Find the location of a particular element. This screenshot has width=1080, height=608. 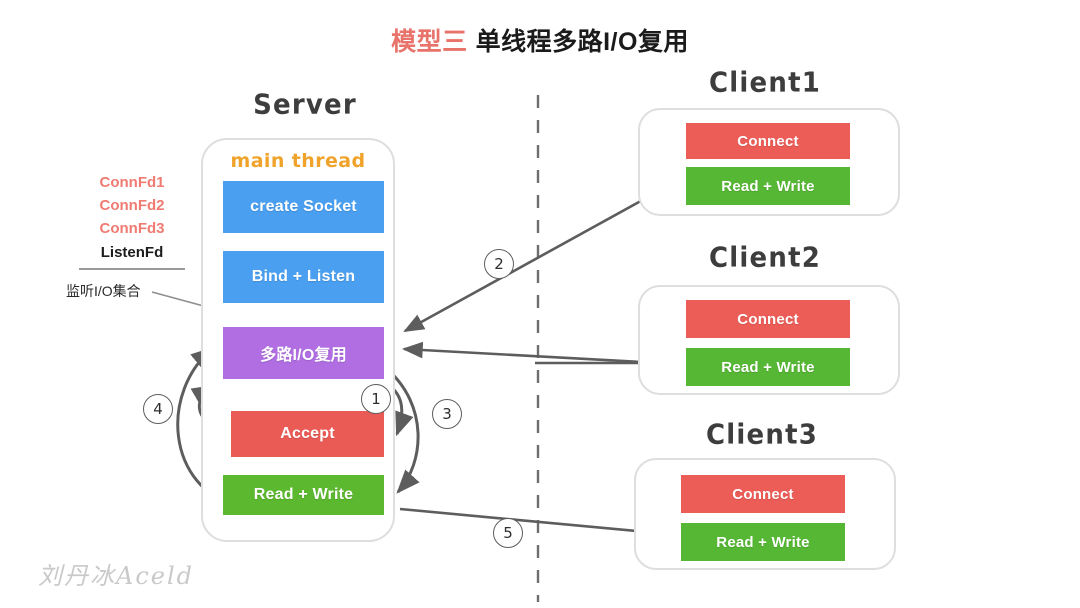

server-step-bind-listen: Bind + Listen is located at coordinates (303, 277).